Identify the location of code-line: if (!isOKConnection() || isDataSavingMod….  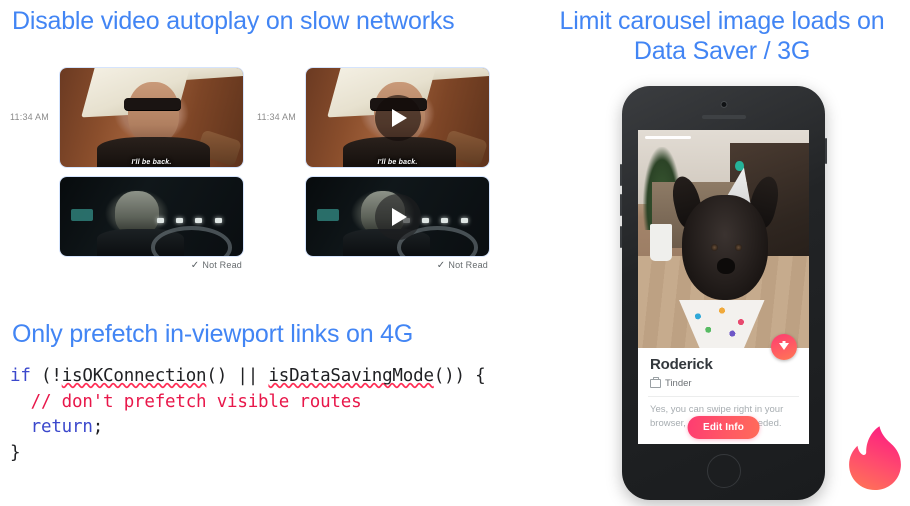
(248, 377).